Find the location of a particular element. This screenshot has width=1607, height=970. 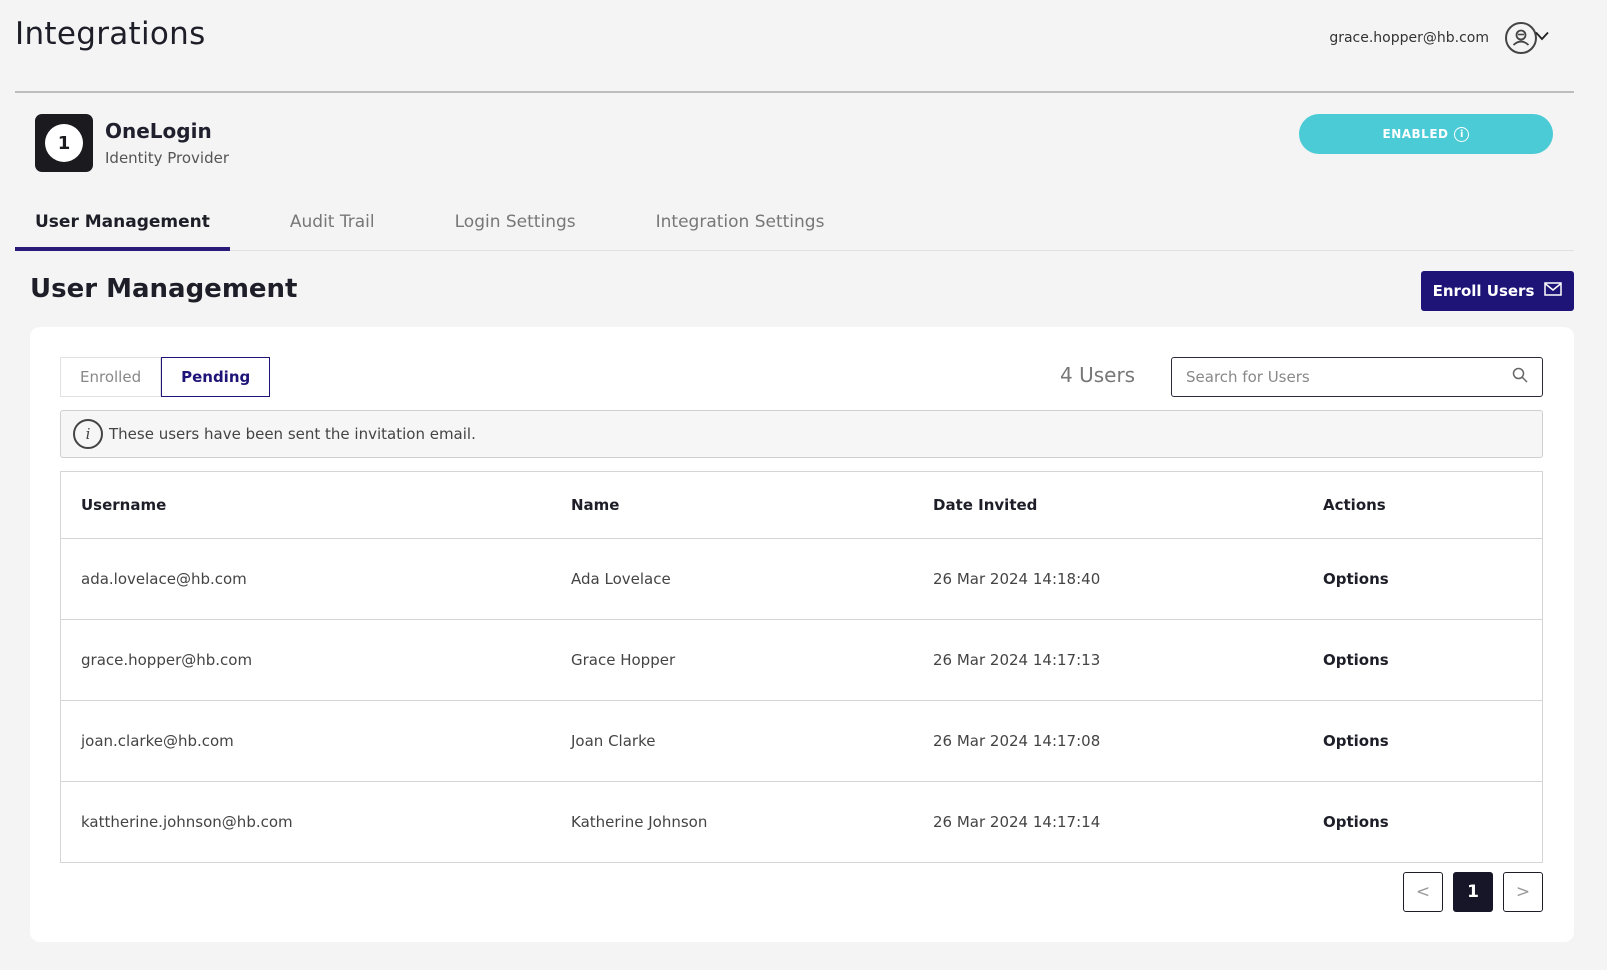

tab-login-settings: Login Settings is located at coordinates (515, 227).